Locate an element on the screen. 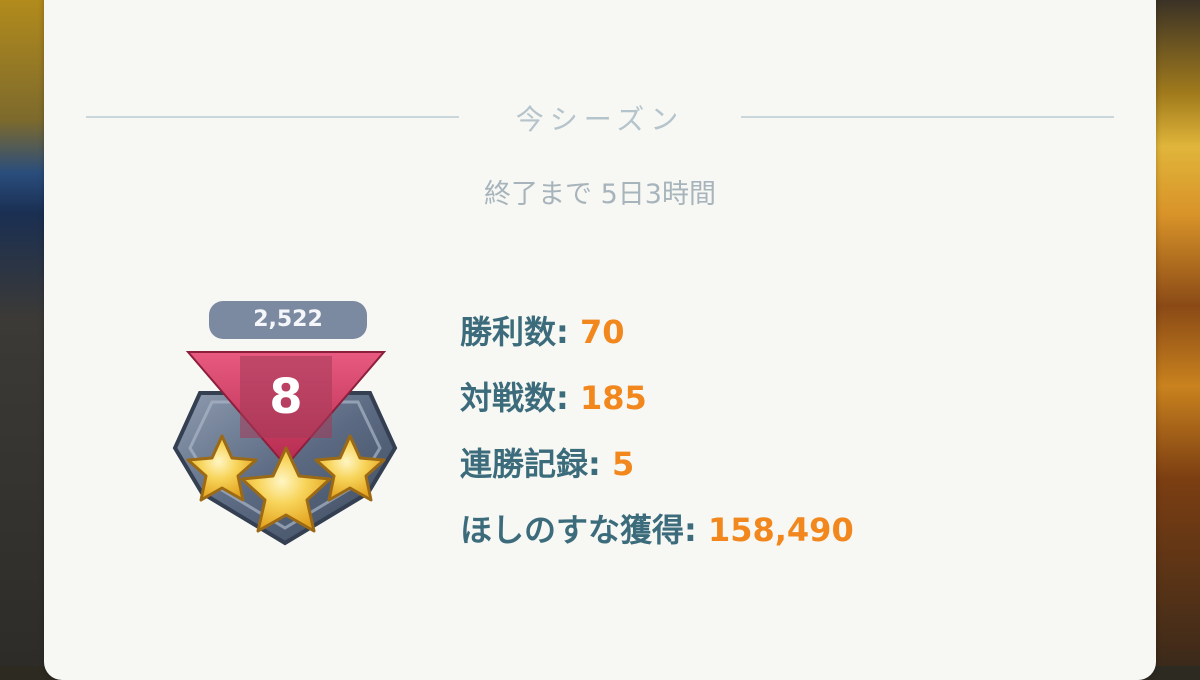 This screenshot has height=680, width=1200. stat-label: 対戦数: is located at coordinates (514, 398).